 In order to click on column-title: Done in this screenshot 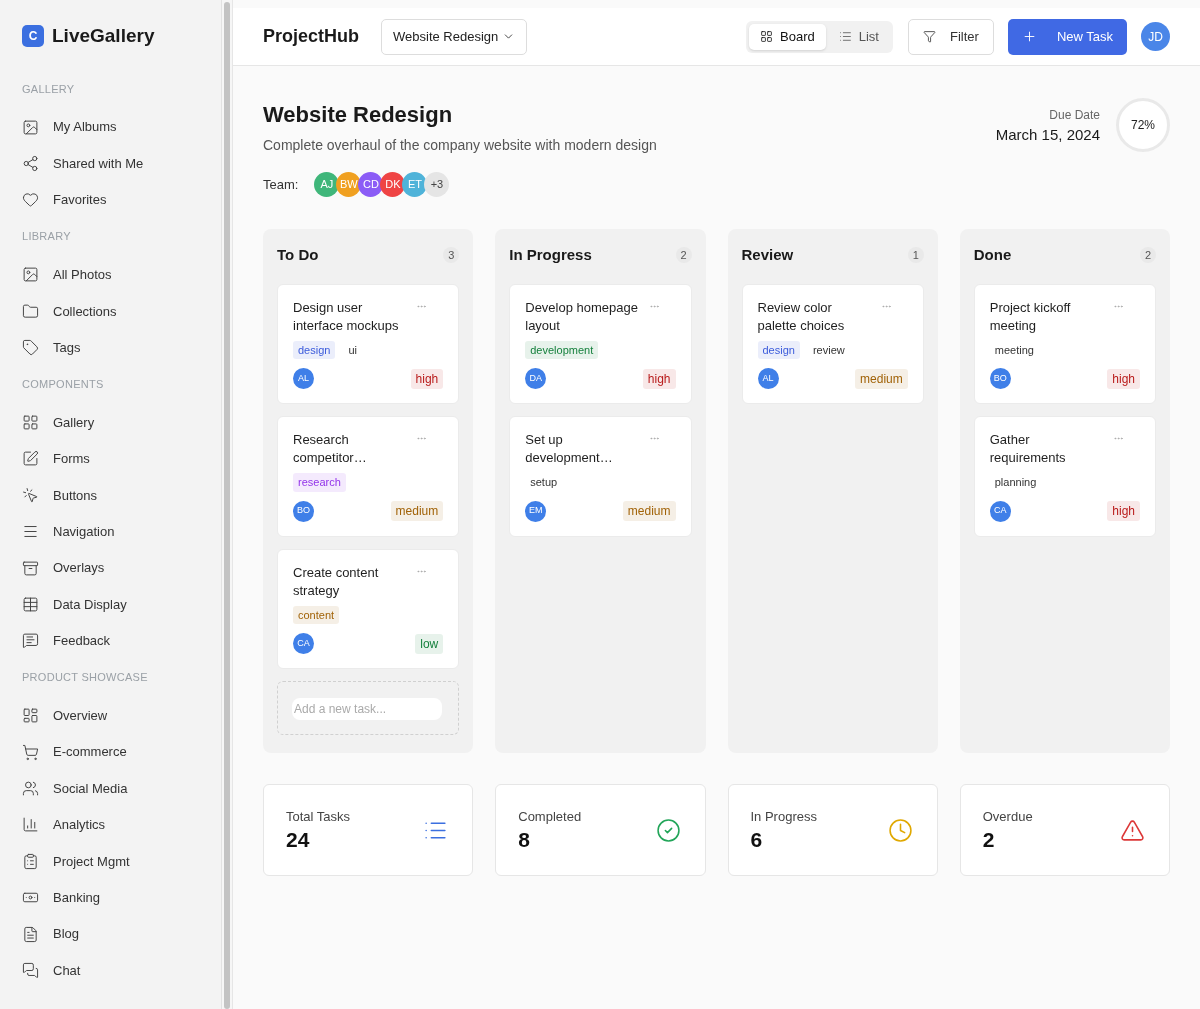, I will do `click(992, 255)`.